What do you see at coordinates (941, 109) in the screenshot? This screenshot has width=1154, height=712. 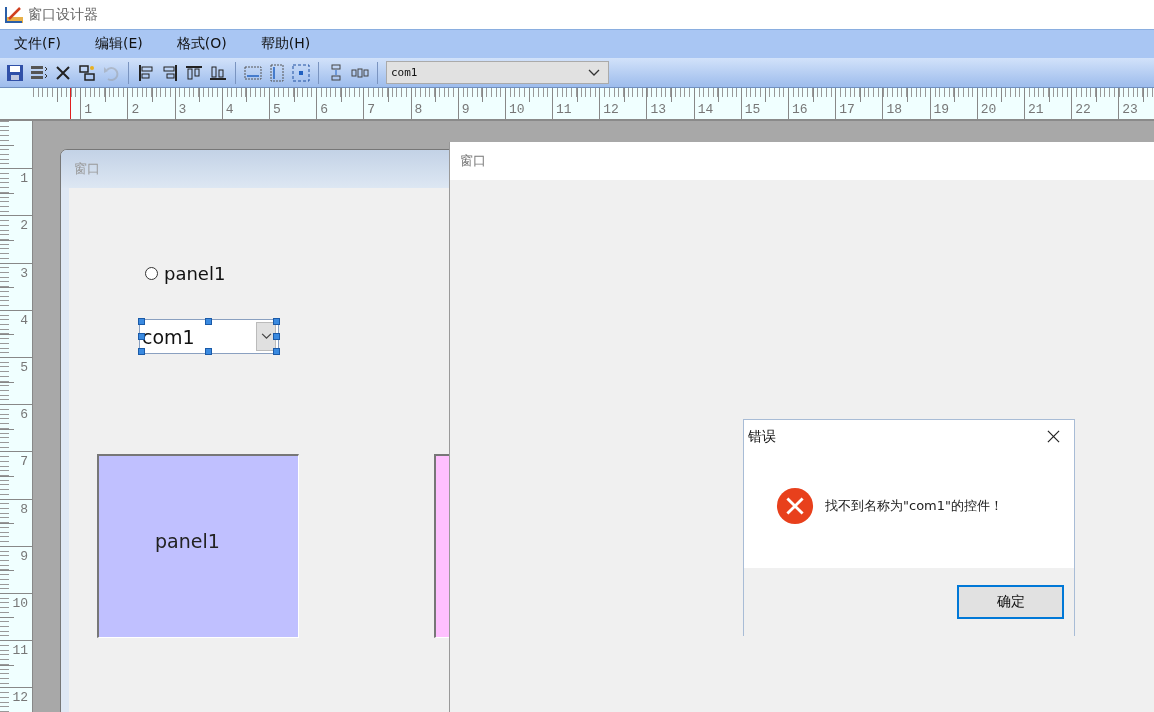 I see `ruler-number: 19` at bounding box center [941, 109].